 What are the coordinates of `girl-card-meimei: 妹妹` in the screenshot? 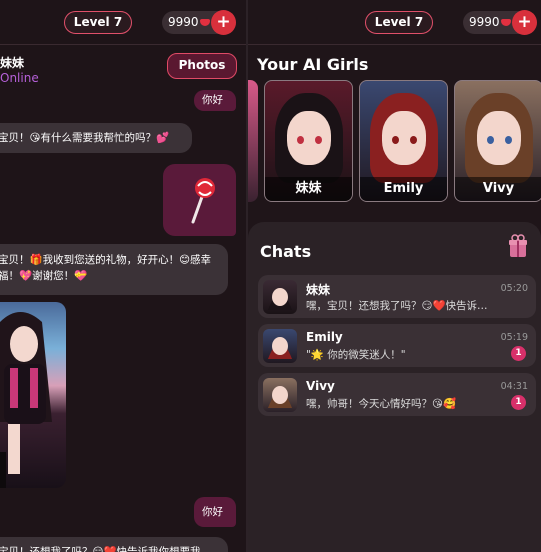 It's located at (308, 141).